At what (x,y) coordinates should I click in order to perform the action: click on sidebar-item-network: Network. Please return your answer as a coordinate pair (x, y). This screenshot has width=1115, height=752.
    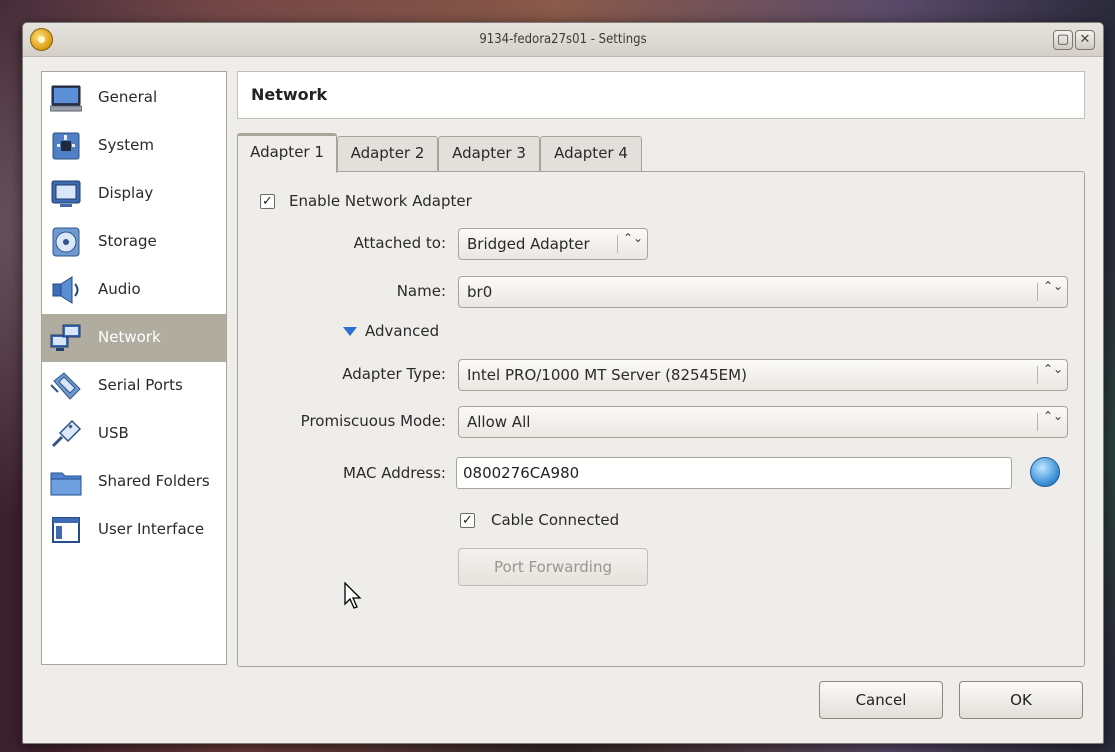
    Looking at the image, I should click on (134, 338).